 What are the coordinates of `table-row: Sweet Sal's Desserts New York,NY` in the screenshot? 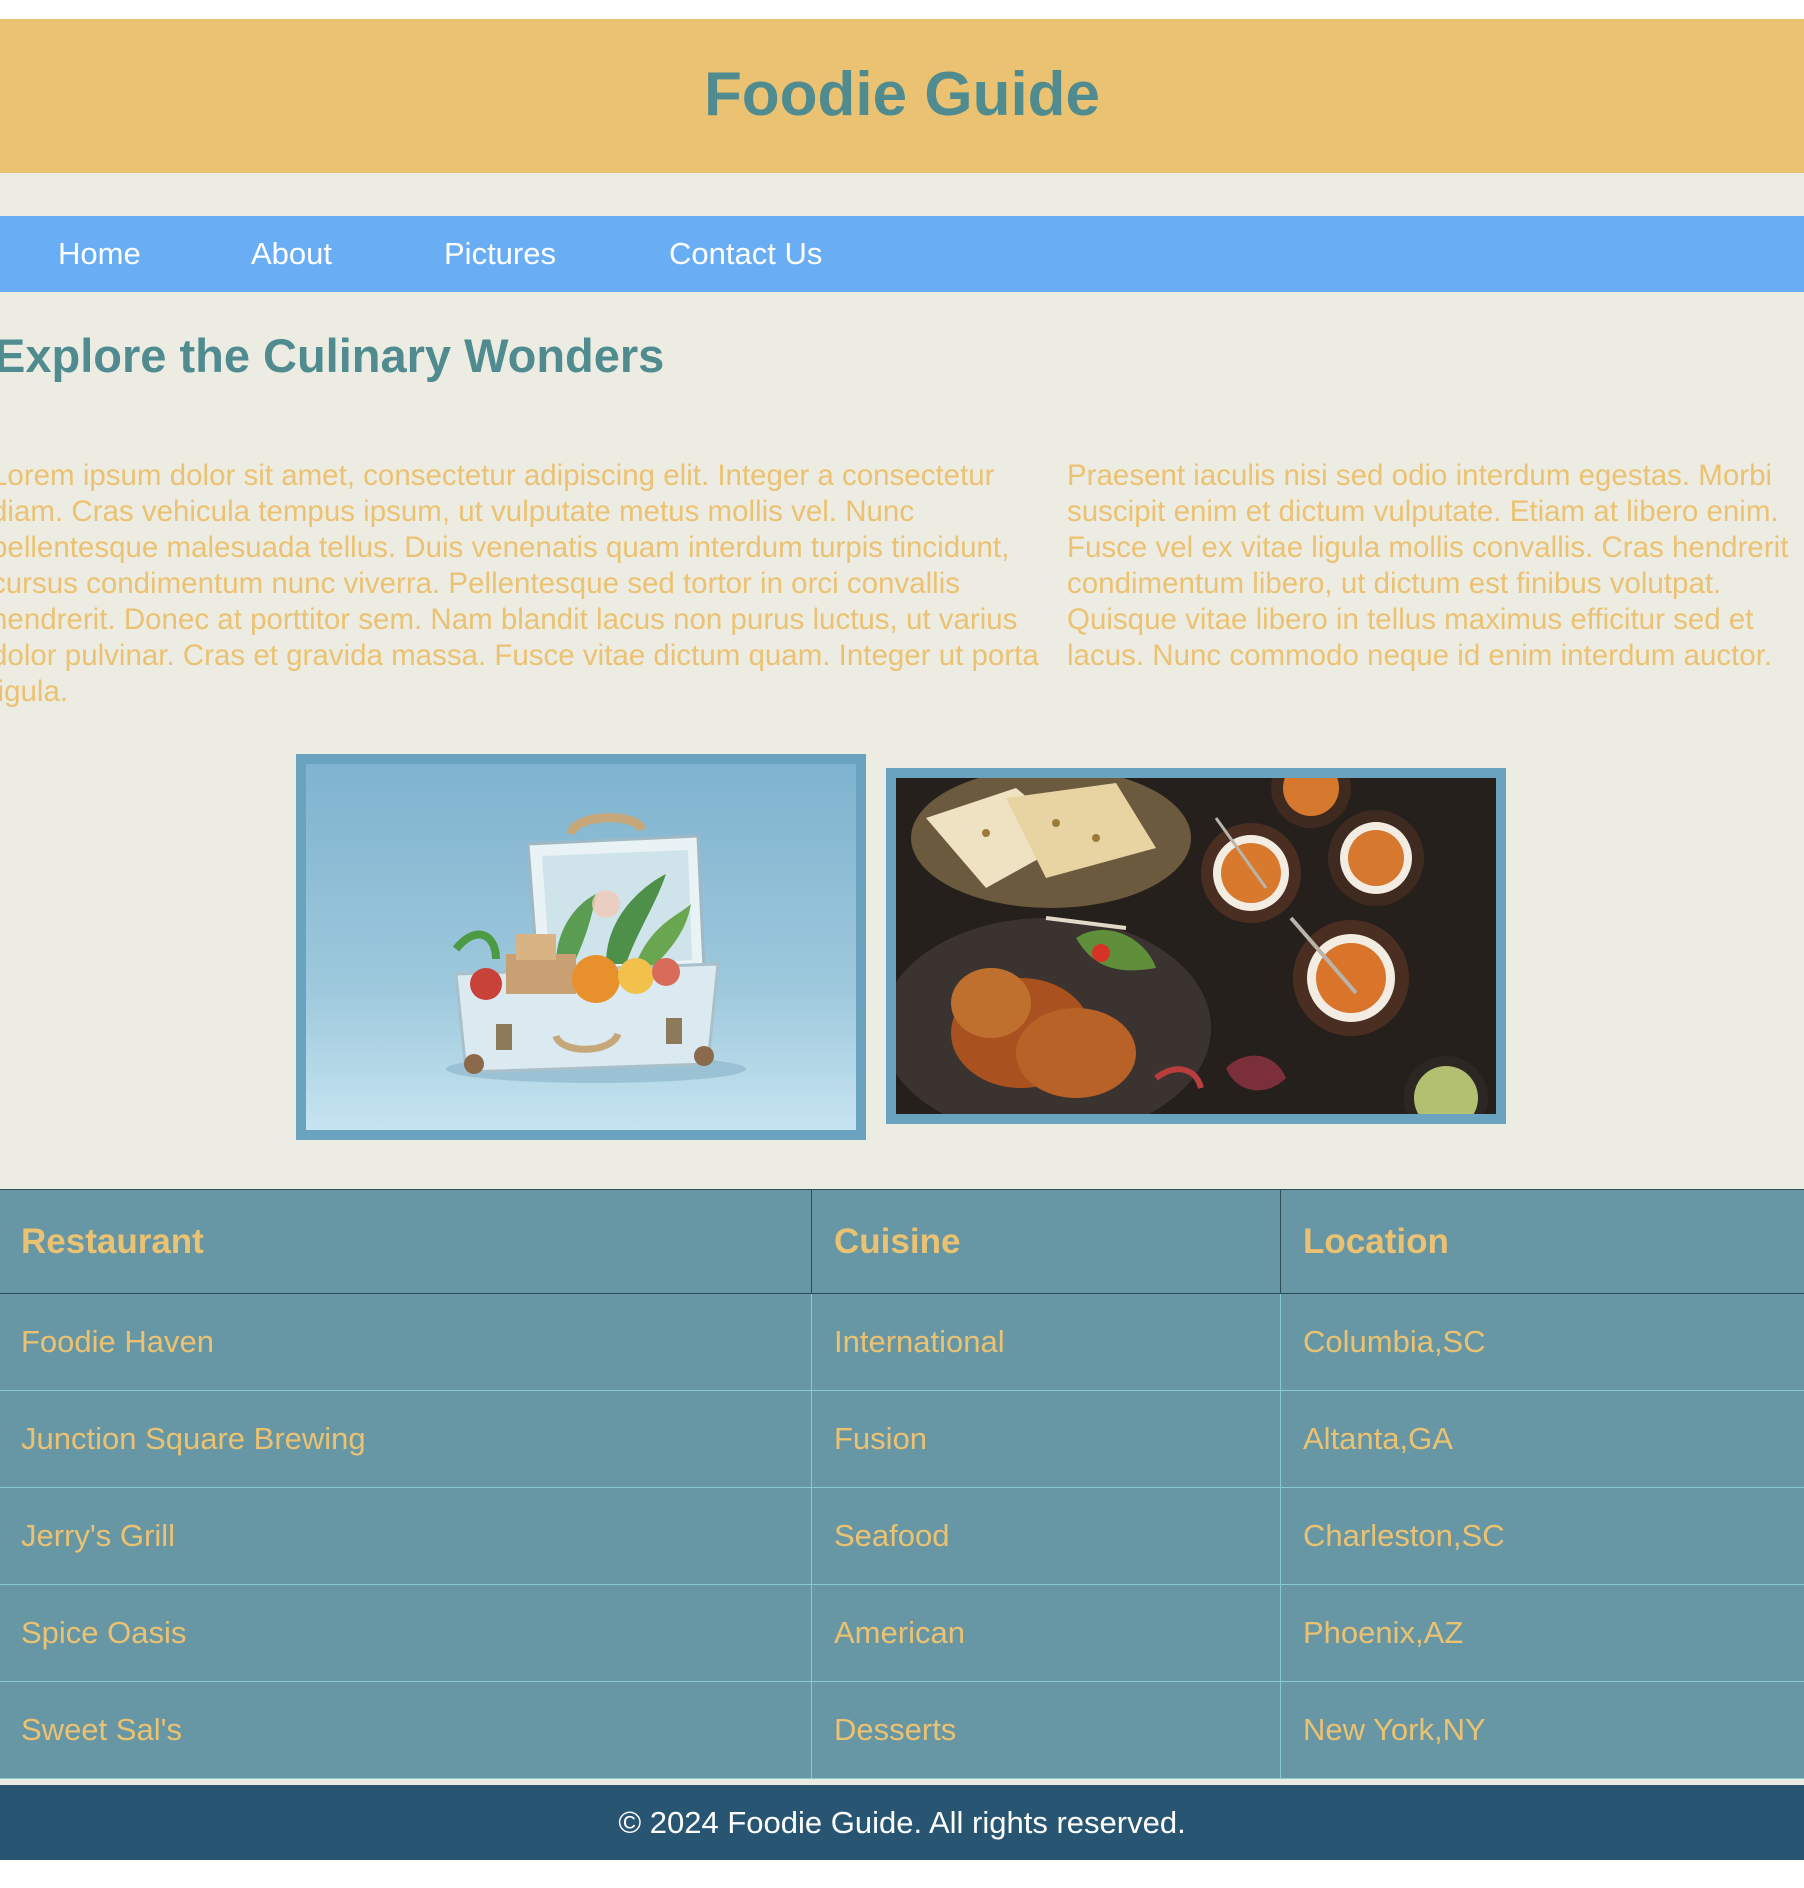 It's located at (902, 1730).